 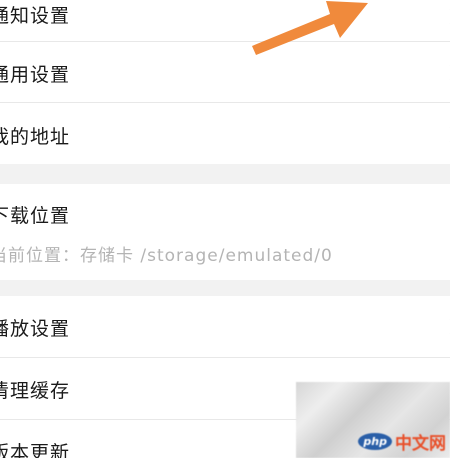 What do you see at coordinates (373, 420) in the screenshot?
I see `watermark: php 中文网` at bounding box center [373, 420].